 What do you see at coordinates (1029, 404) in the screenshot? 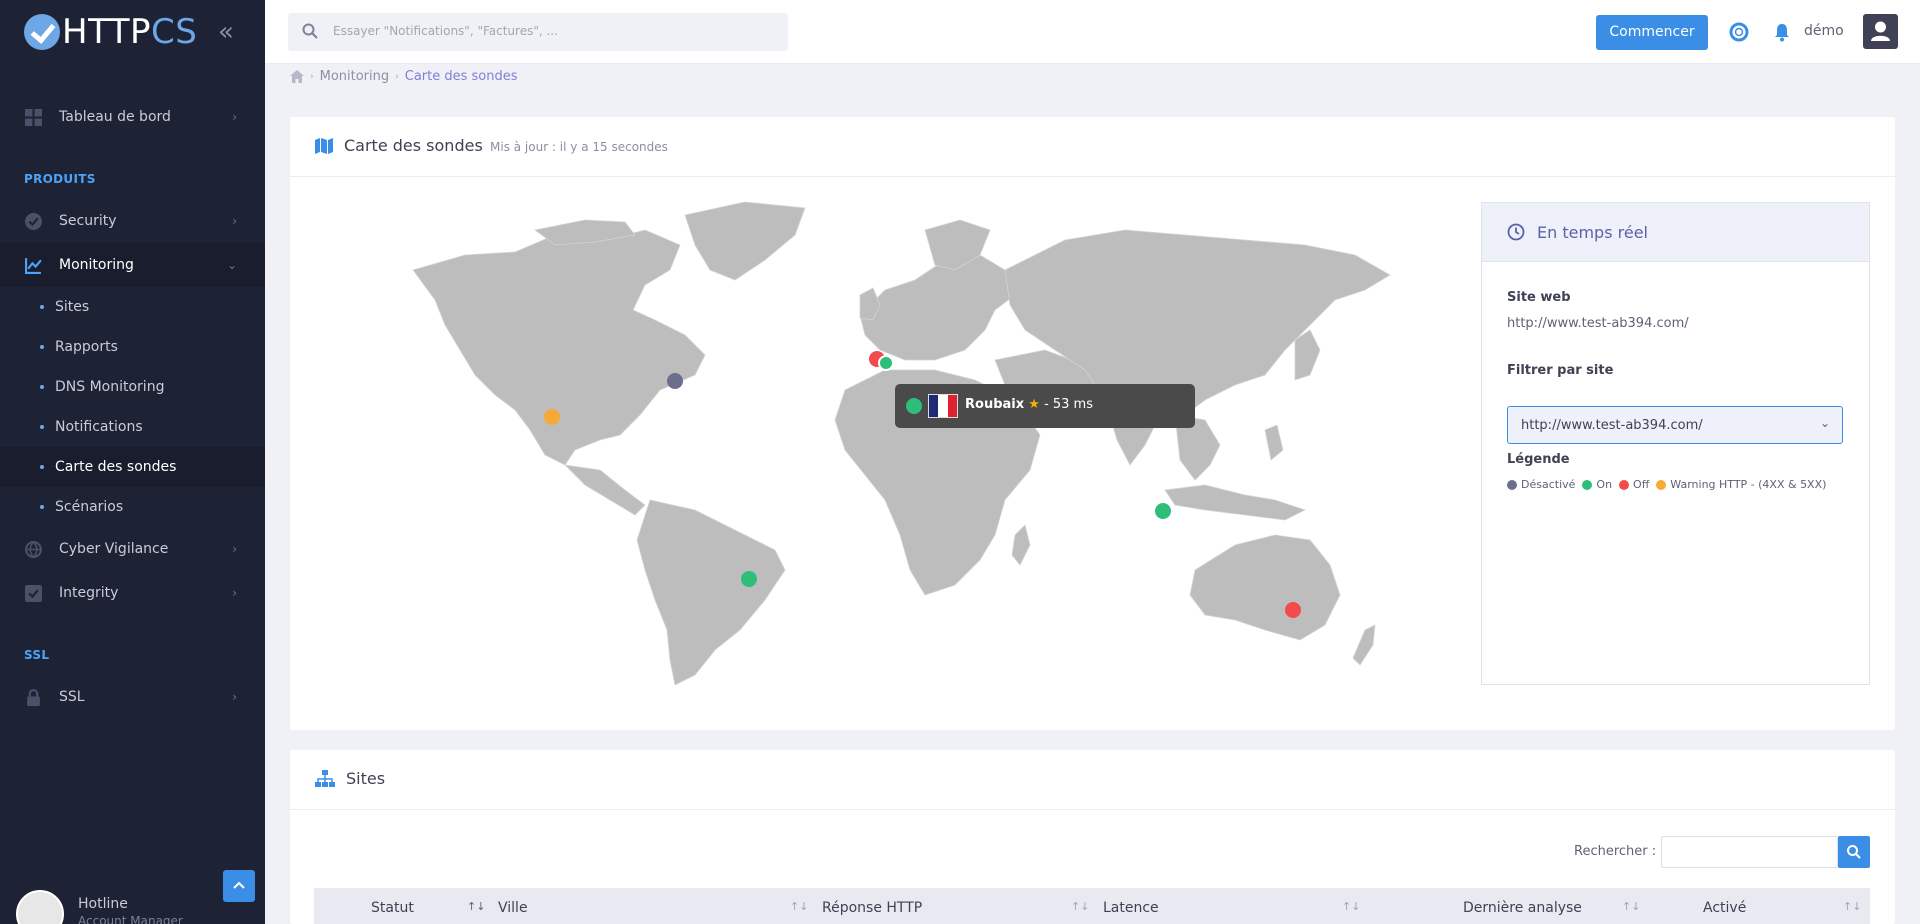
I see `tooltip-text: Roubaix ★ - 53 ms` at bounding box center [1029, 404].